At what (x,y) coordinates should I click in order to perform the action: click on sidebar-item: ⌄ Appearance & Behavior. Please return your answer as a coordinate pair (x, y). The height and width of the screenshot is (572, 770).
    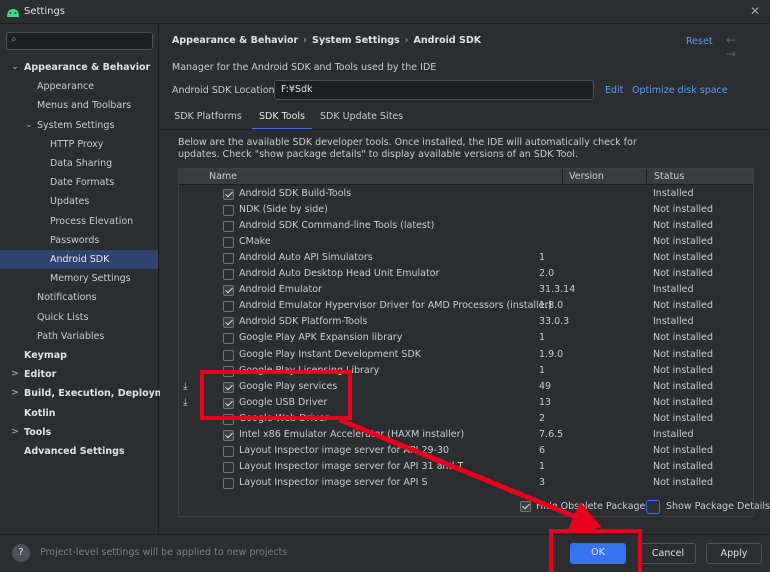
    Looking at the image, I should click on (79, 67).